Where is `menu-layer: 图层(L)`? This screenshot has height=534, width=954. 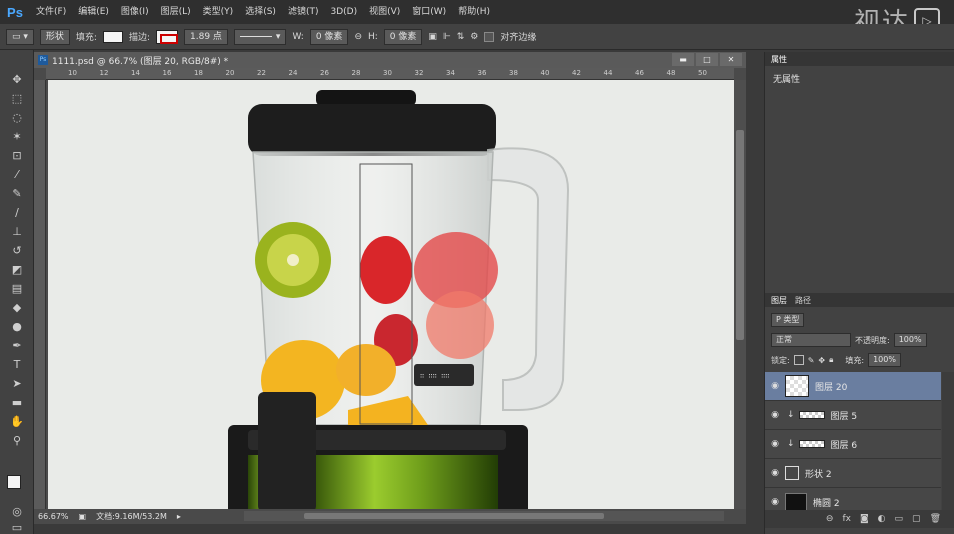
menu-layer: 图层(L) is located at coordinates (176, 12).